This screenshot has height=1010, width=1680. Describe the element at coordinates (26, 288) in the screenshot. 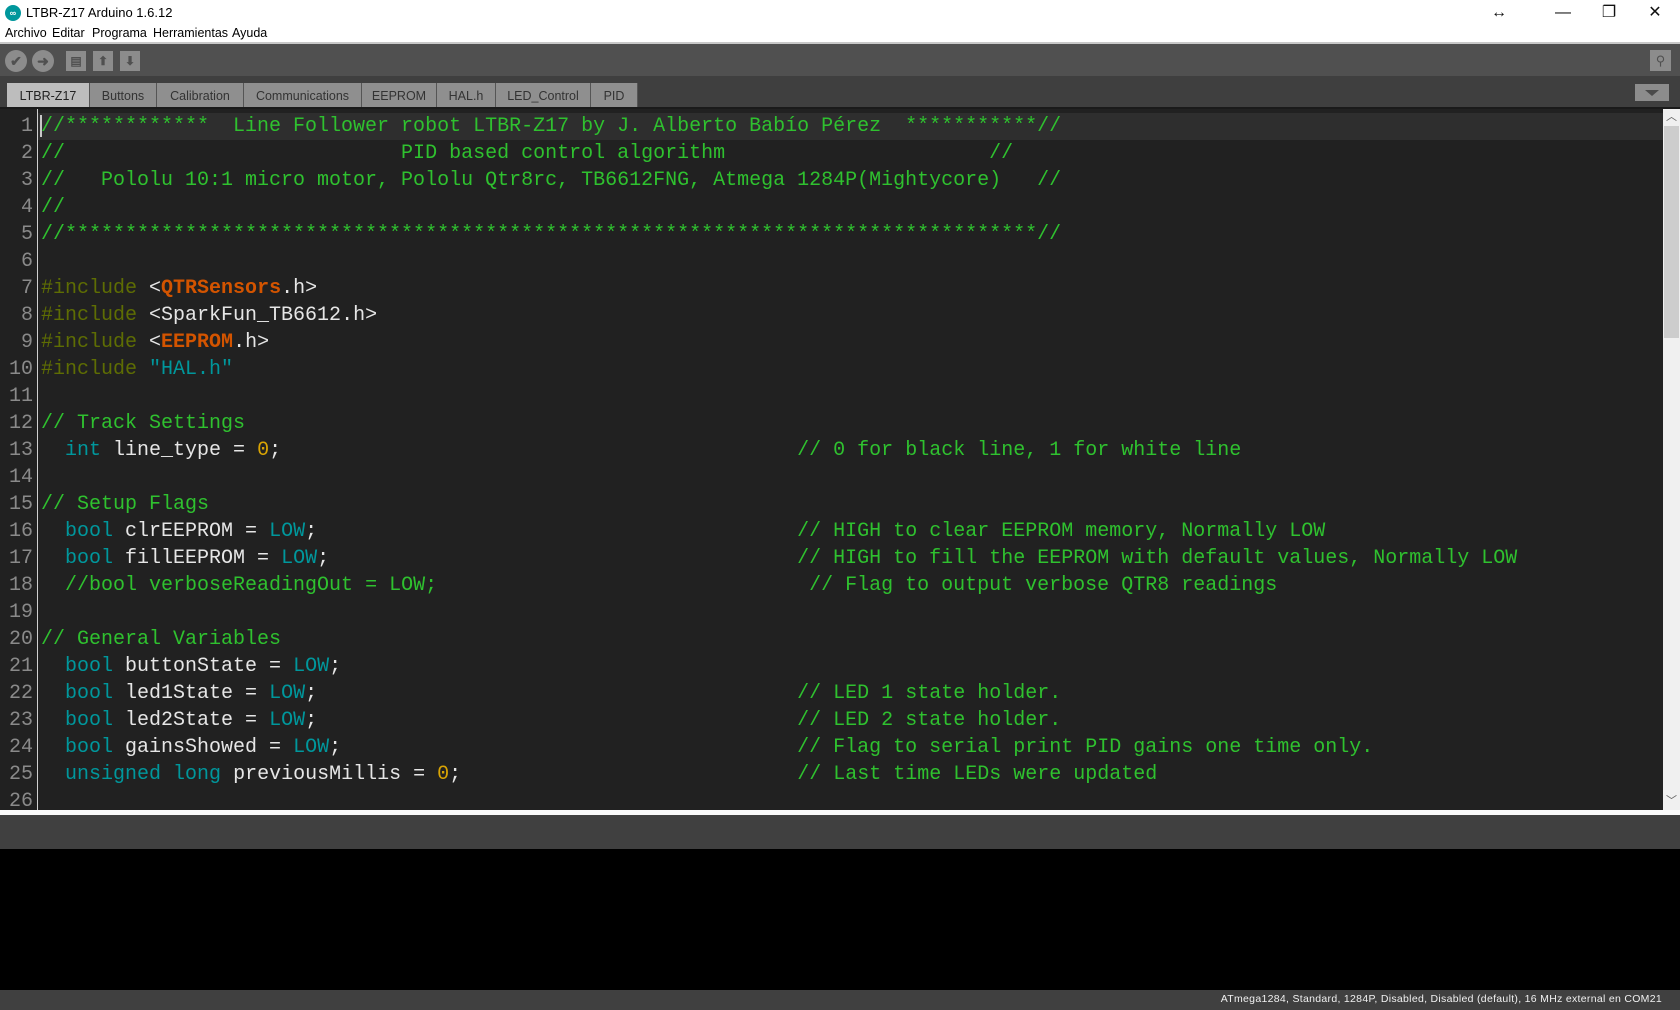

I see `line-number: 7` at that location.